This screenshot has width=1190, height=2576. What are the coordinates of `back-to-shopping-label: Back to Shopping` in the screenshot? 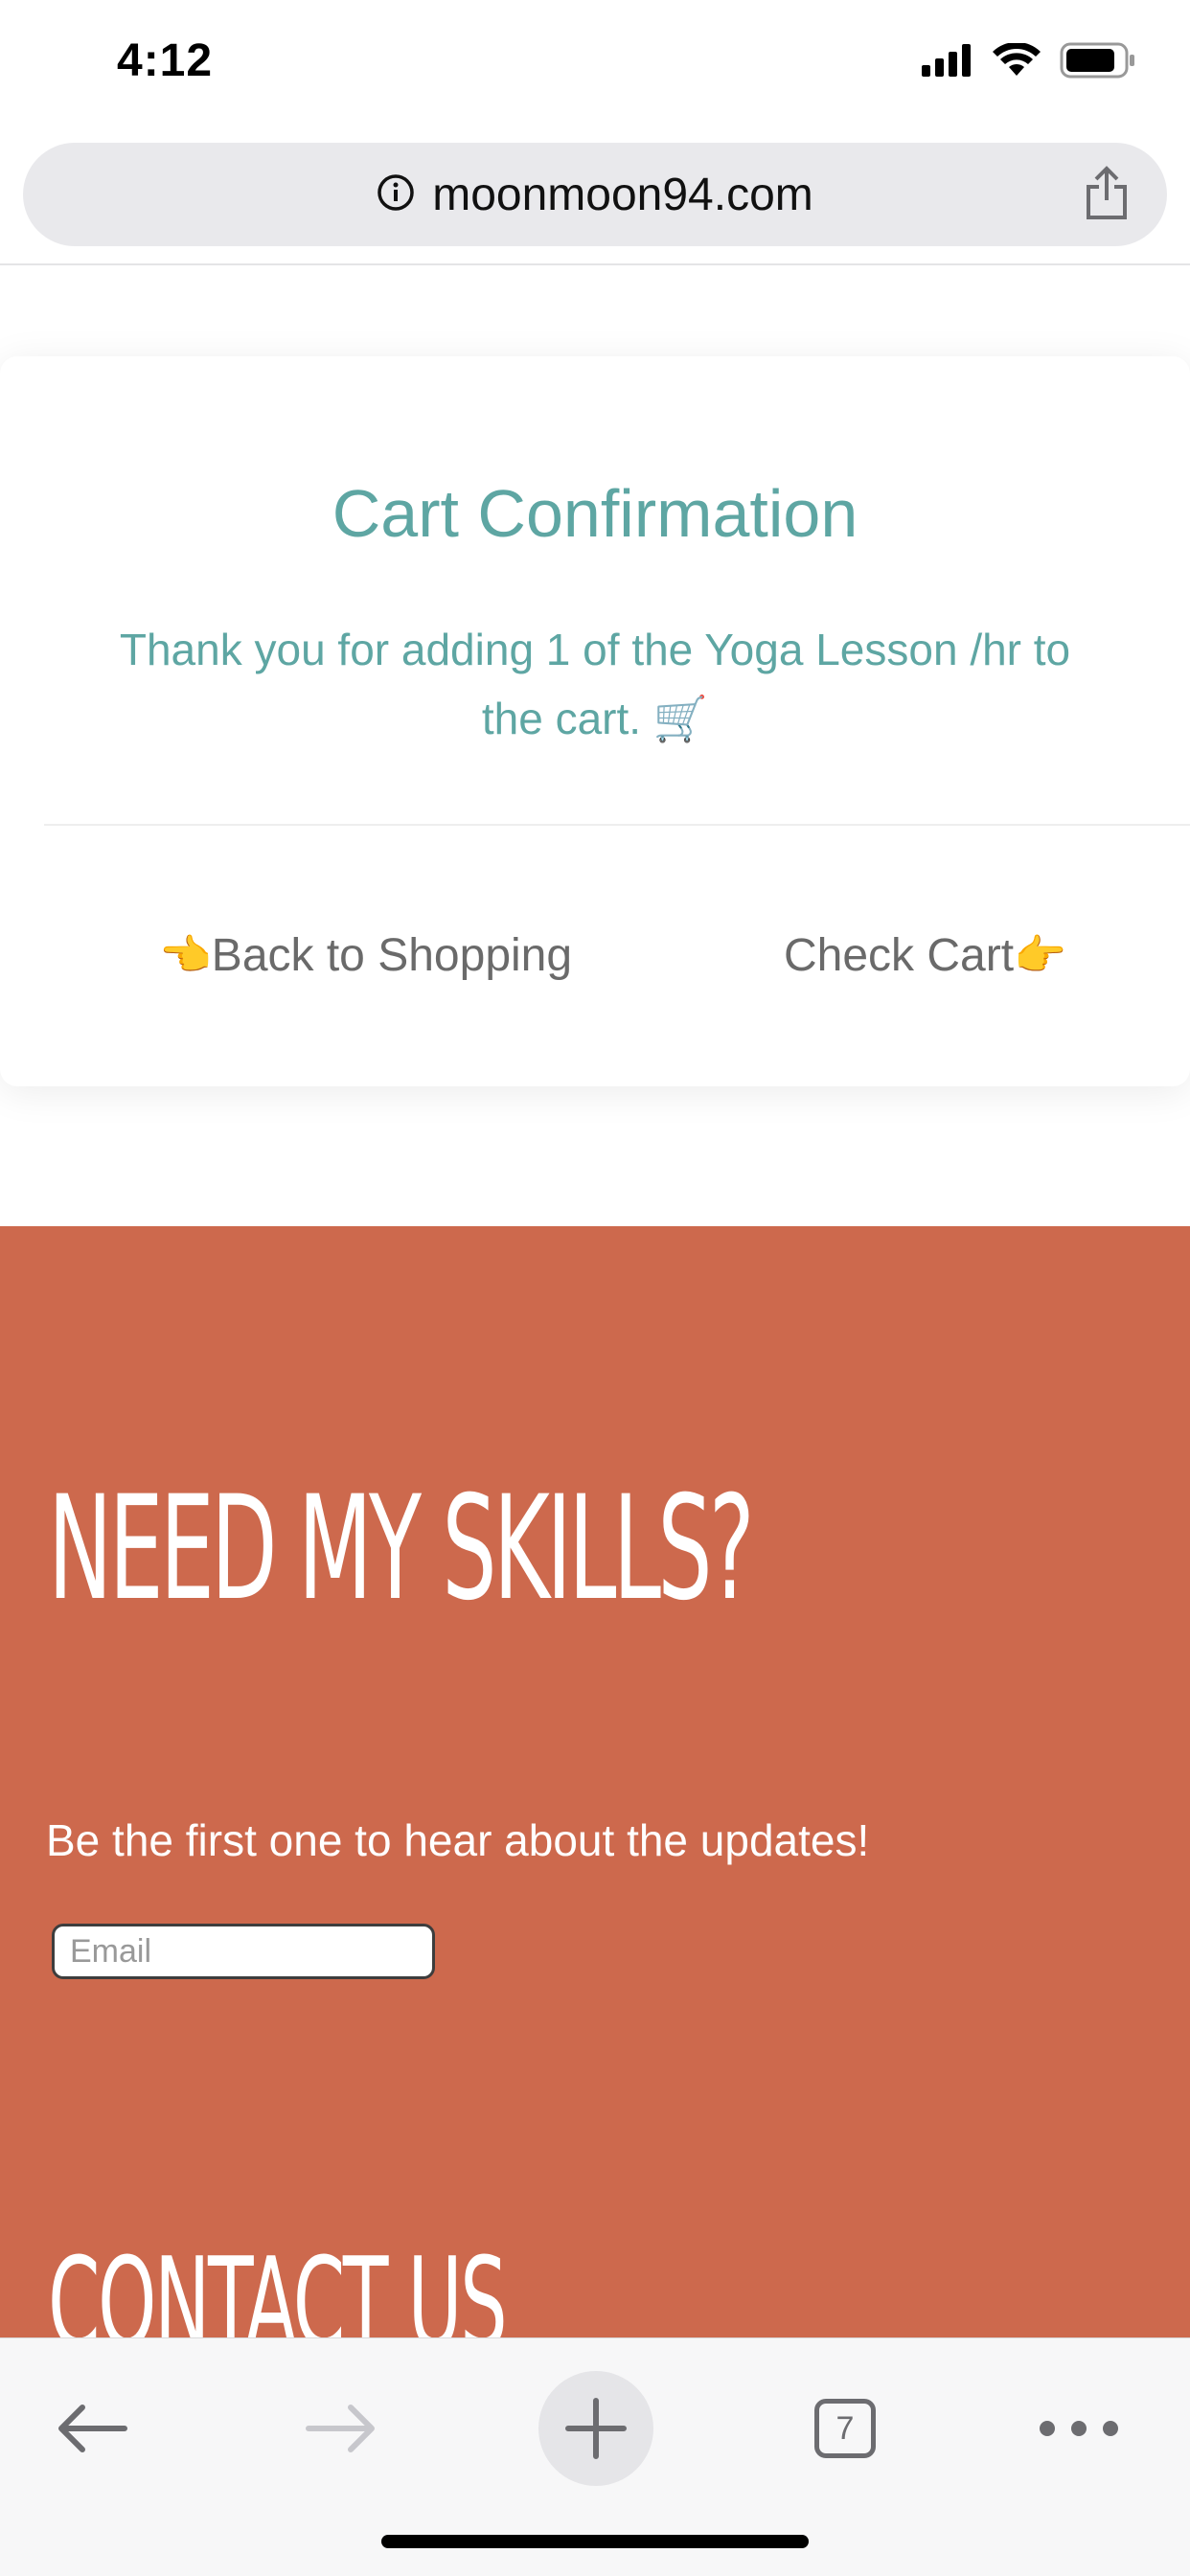 It's located at (392, 955).